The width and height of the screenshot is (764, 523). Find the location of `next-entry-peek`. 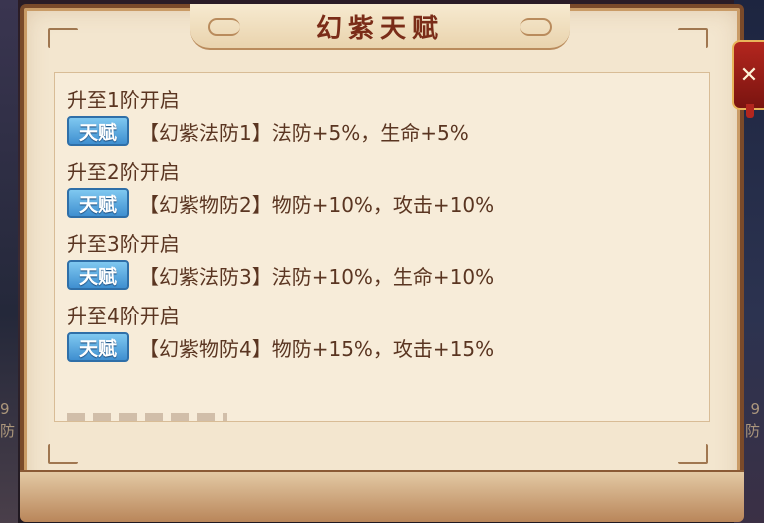

next-entry-peek is located at coordinates (147, 417).